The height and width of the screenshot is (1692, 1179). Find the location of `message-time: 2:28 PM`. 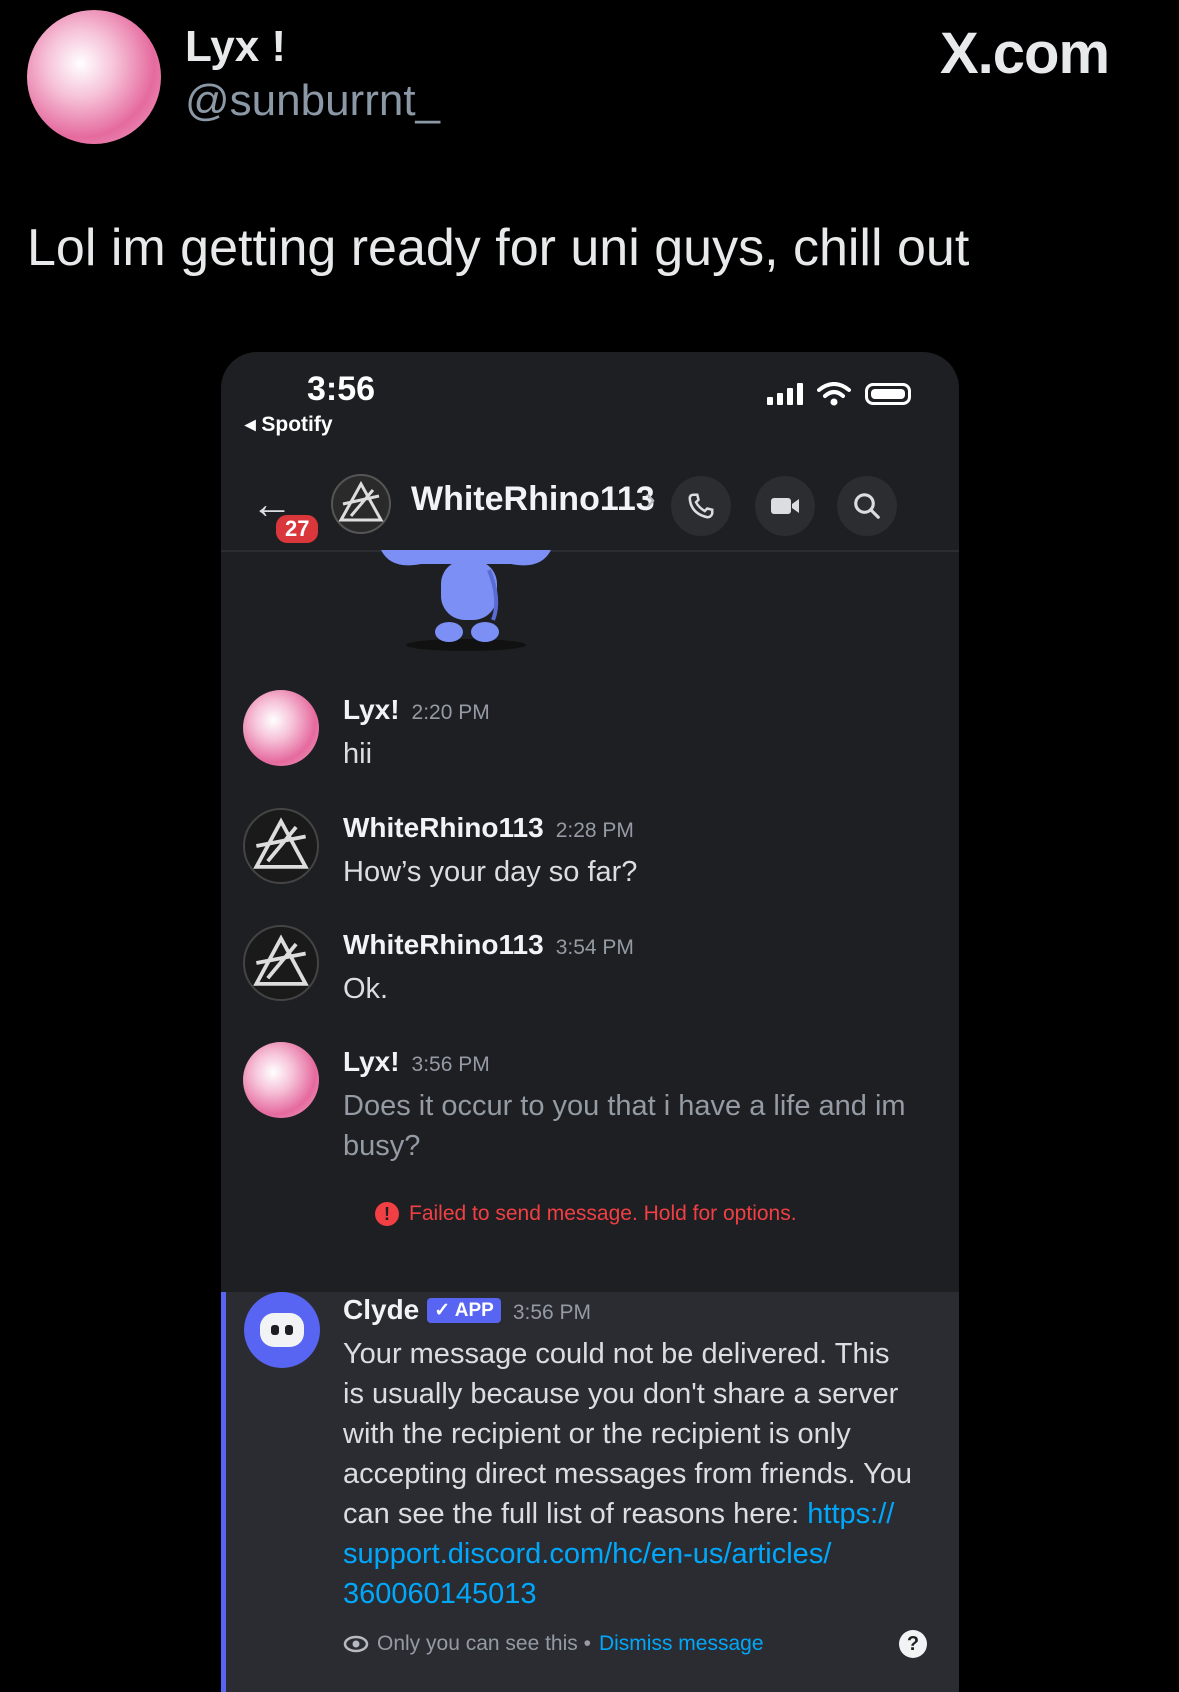

message-time: 2:28 PM is located at coordinates (594, 830).